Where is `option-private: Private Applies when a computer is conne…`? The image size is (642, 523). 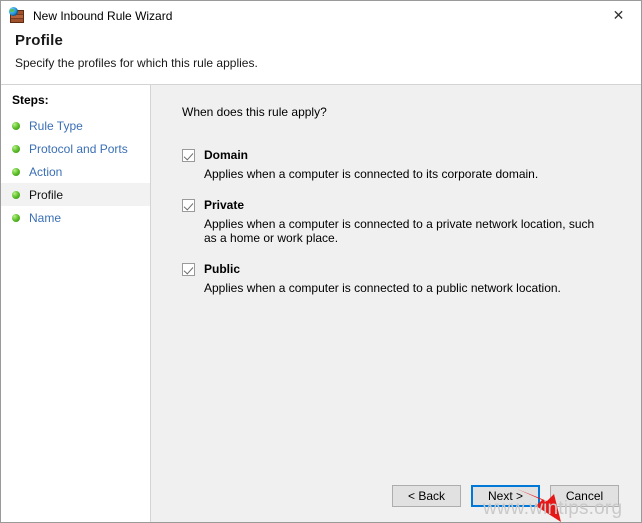 option-private: Private Applies when a computer is conne… is located at coordinates (402, 221).